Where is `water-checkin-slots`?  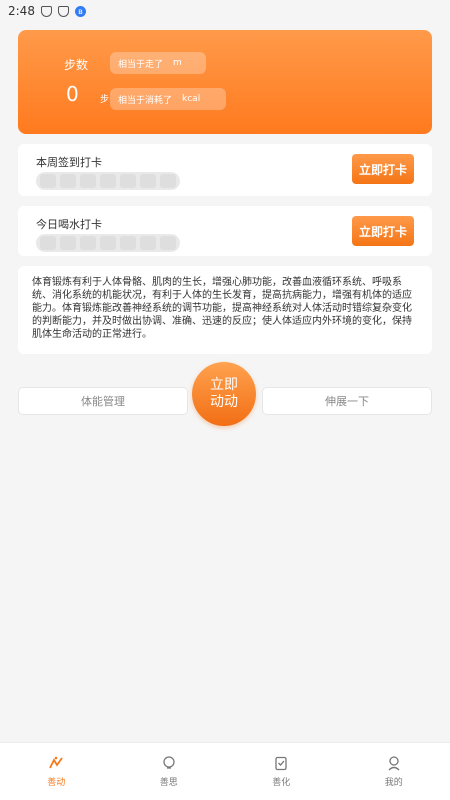
water-checkin-slots is located at coordinates (108, 243).